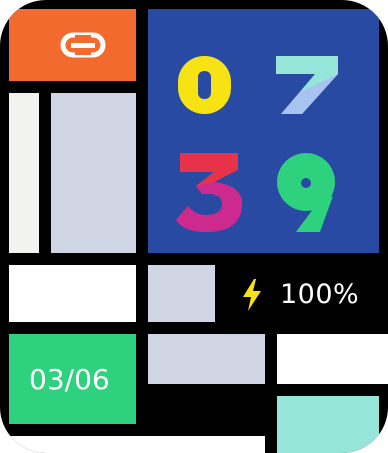 The image size is (388, 453). What do you see at coordinates (320, 294) in the screenshot?
I see `battery-percent: 100%` at bounding box center [320, 294].